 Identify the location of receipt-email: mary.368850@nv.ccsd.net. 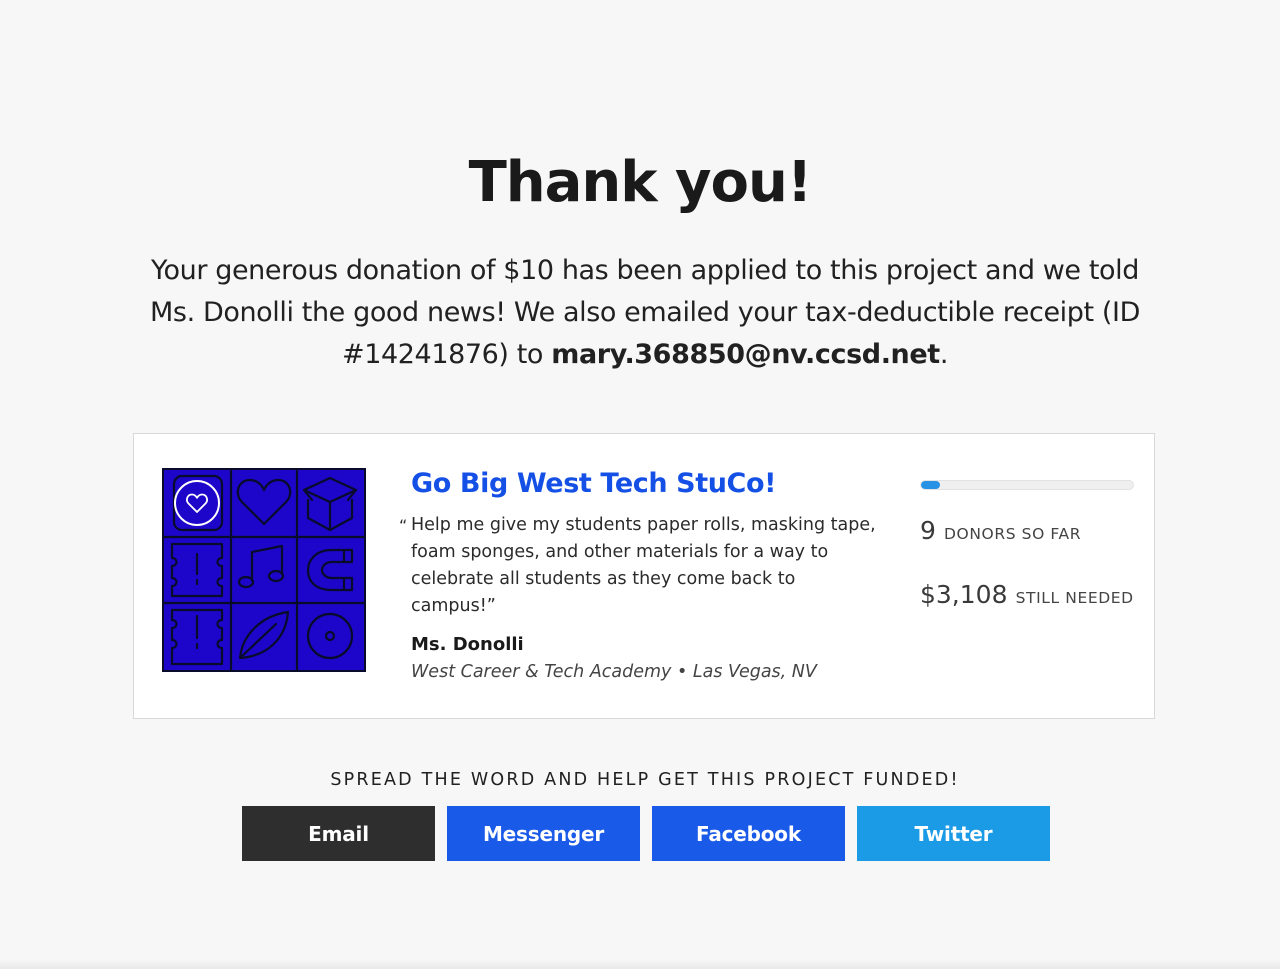
(745, 354).